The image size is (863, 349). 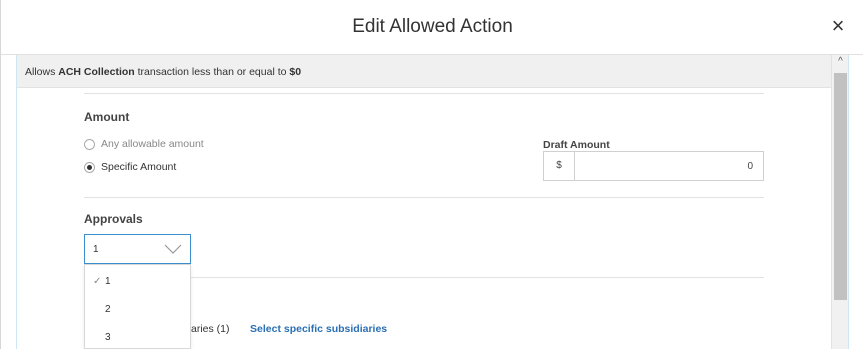 I want to click on currency-symbol: $, so click(x=559, y=166).